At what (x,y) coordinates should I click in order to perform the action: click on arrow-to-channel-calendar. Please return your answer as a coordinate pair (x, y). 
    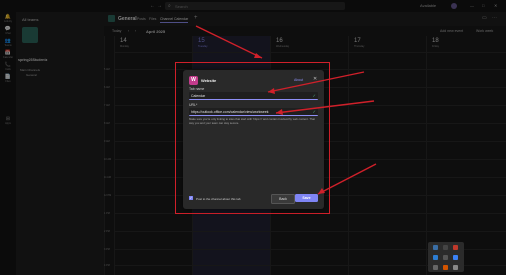
    Looking at the image, I should click on (229, 42).